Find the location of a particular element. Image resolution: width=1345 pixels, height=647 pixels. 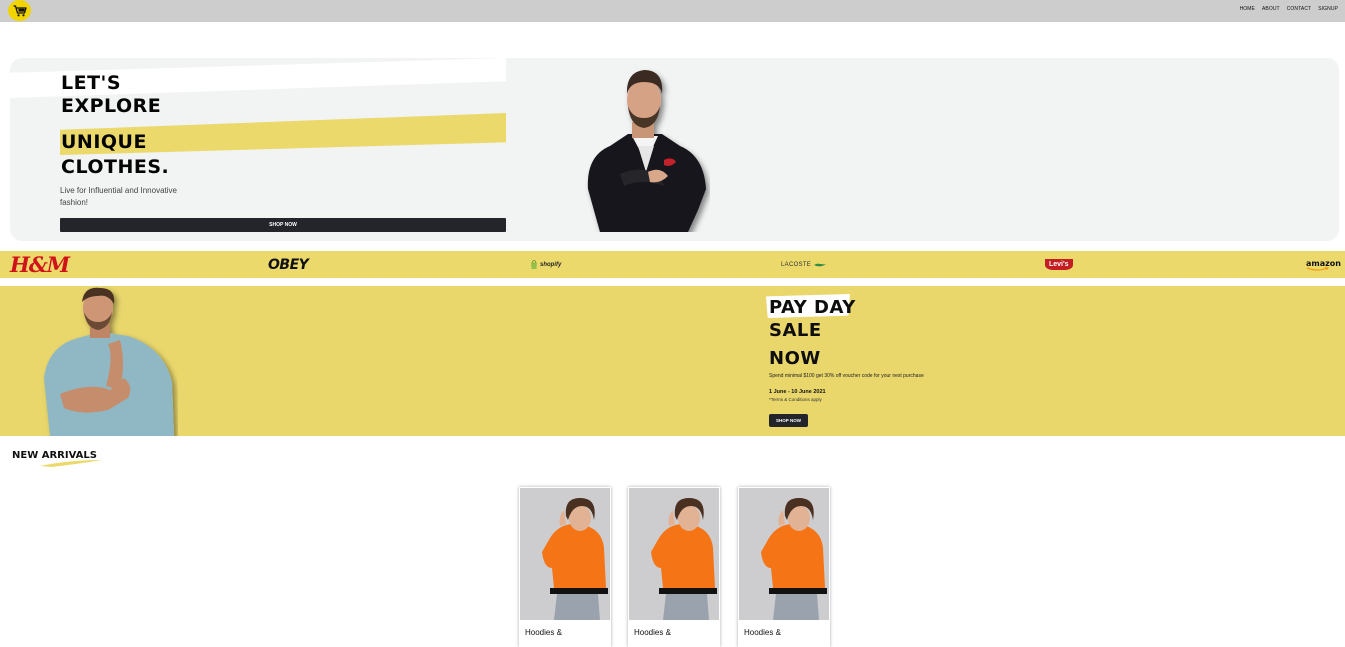

shopify-wordmark: shopify is located at coordinates (551, 264).